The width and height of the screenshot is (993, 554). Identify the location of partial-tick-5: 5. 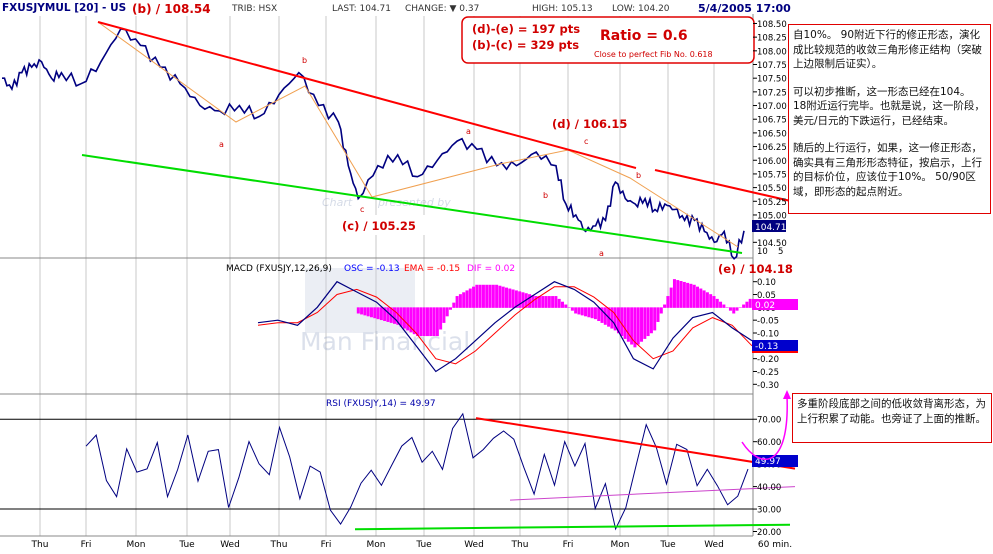
(780, 252).